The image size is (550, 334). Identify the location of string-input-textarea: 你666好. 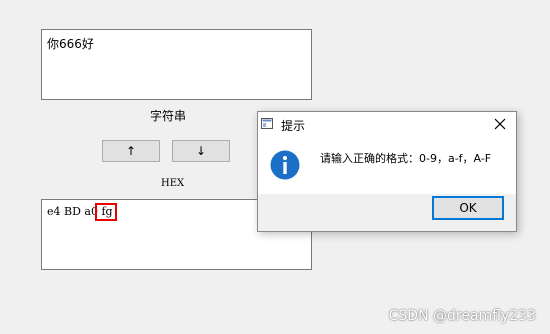
(176, 64).